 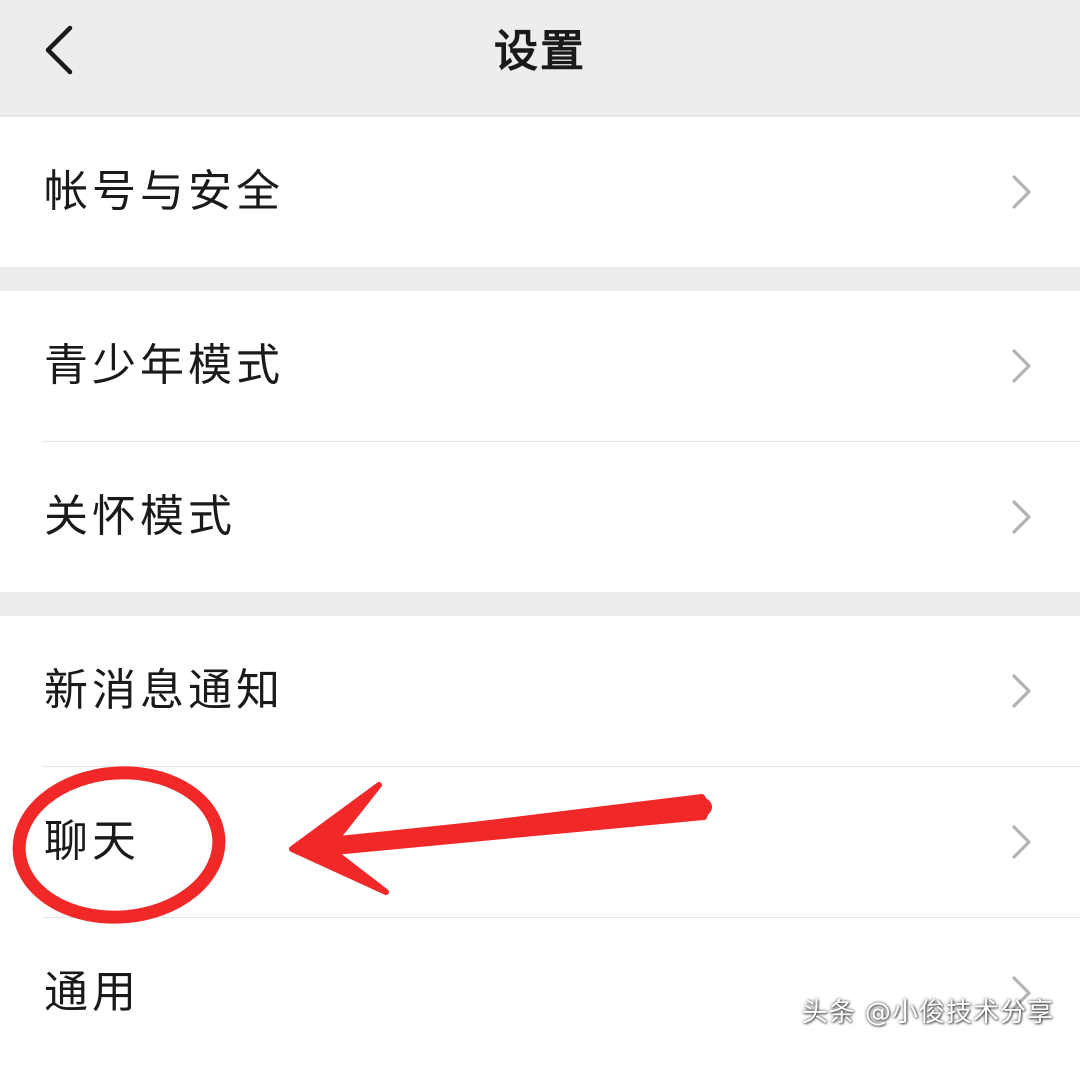 What do you see at coordinates (927, 1013) in the screenshot?
I see `watermark: 头条 @小俊技术分享` at bounding box center [927, 1013].